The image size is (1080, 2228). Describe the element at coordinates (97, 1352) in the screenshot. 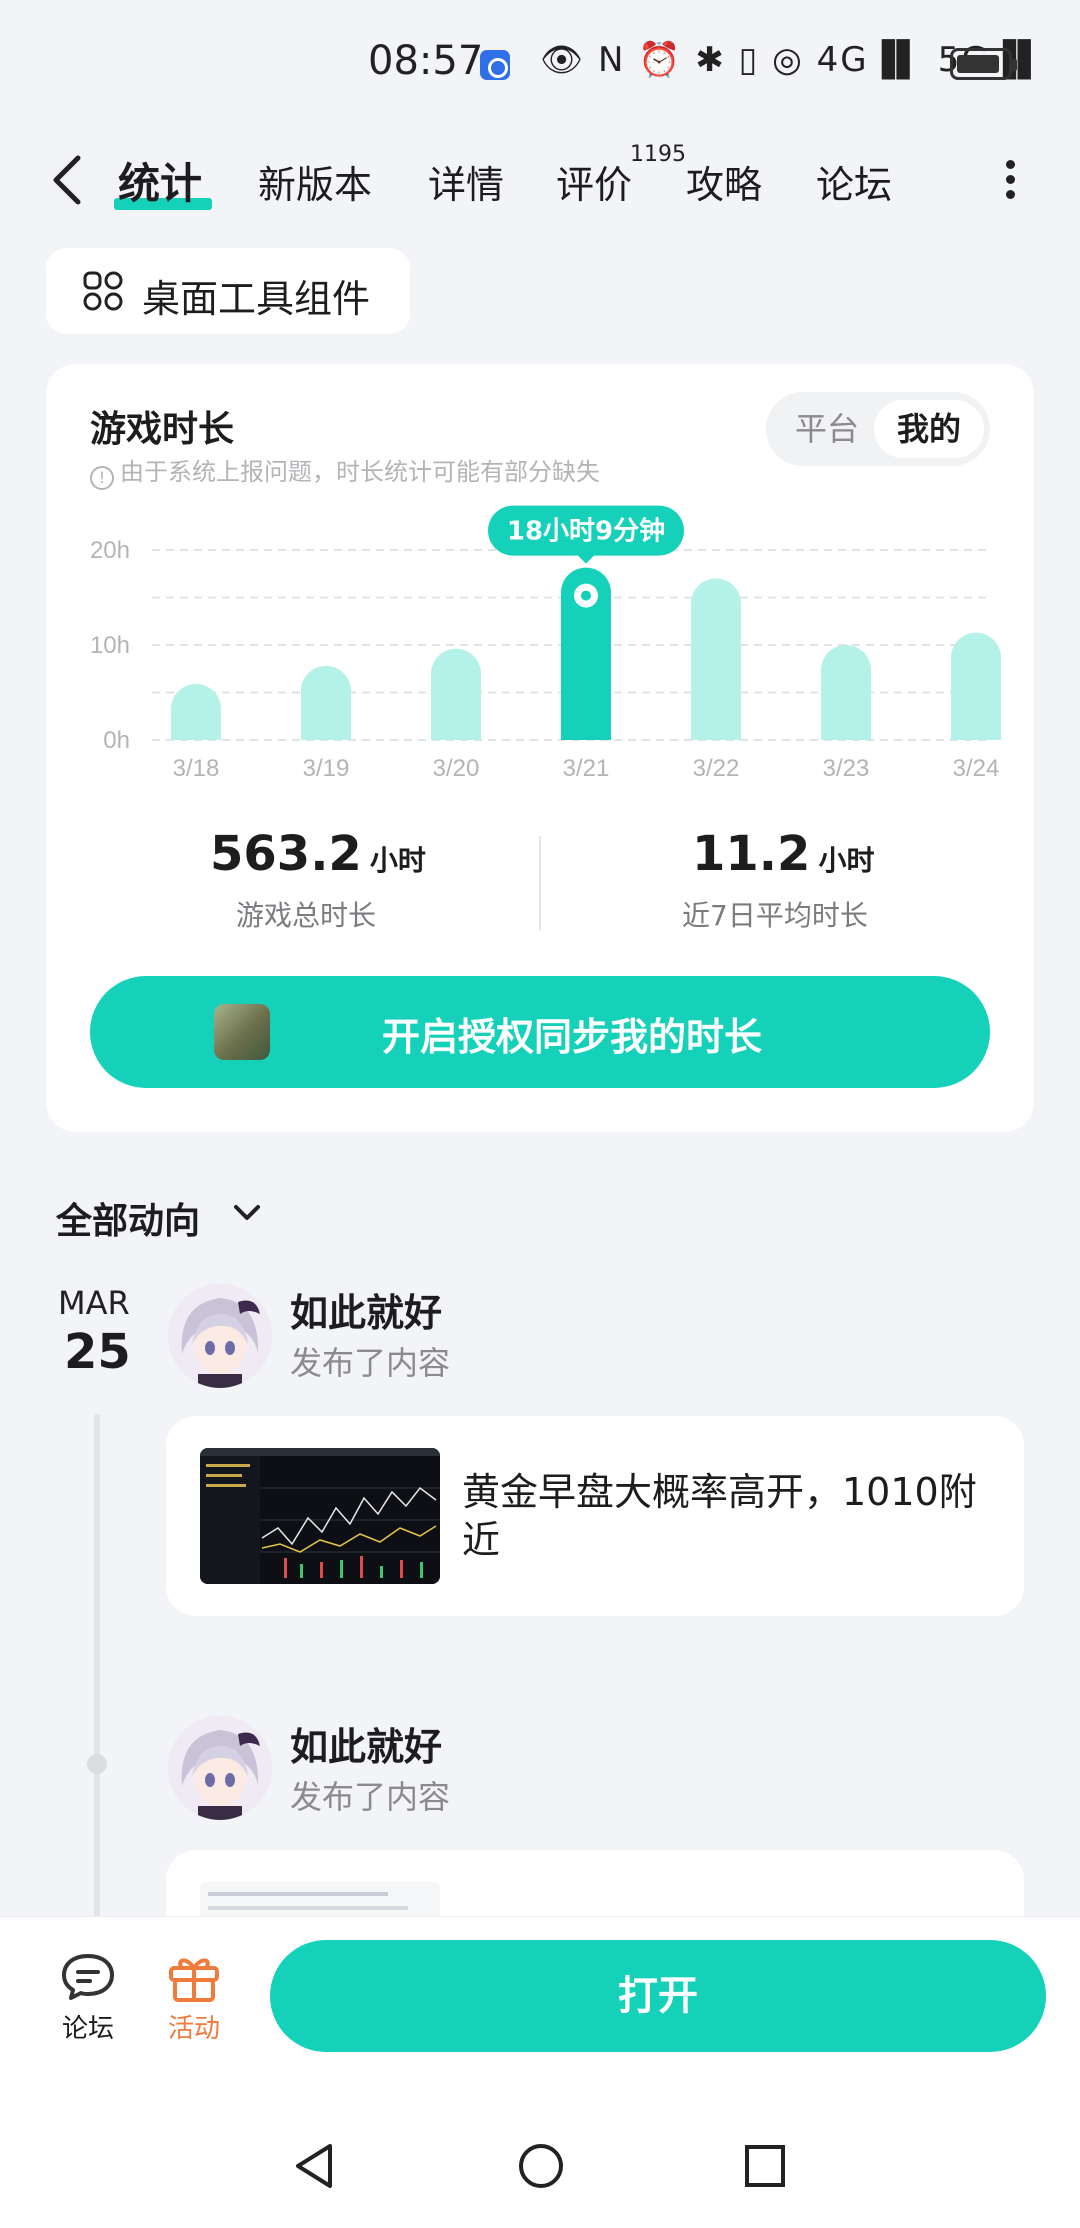

I see `date-day: 25` at that location.